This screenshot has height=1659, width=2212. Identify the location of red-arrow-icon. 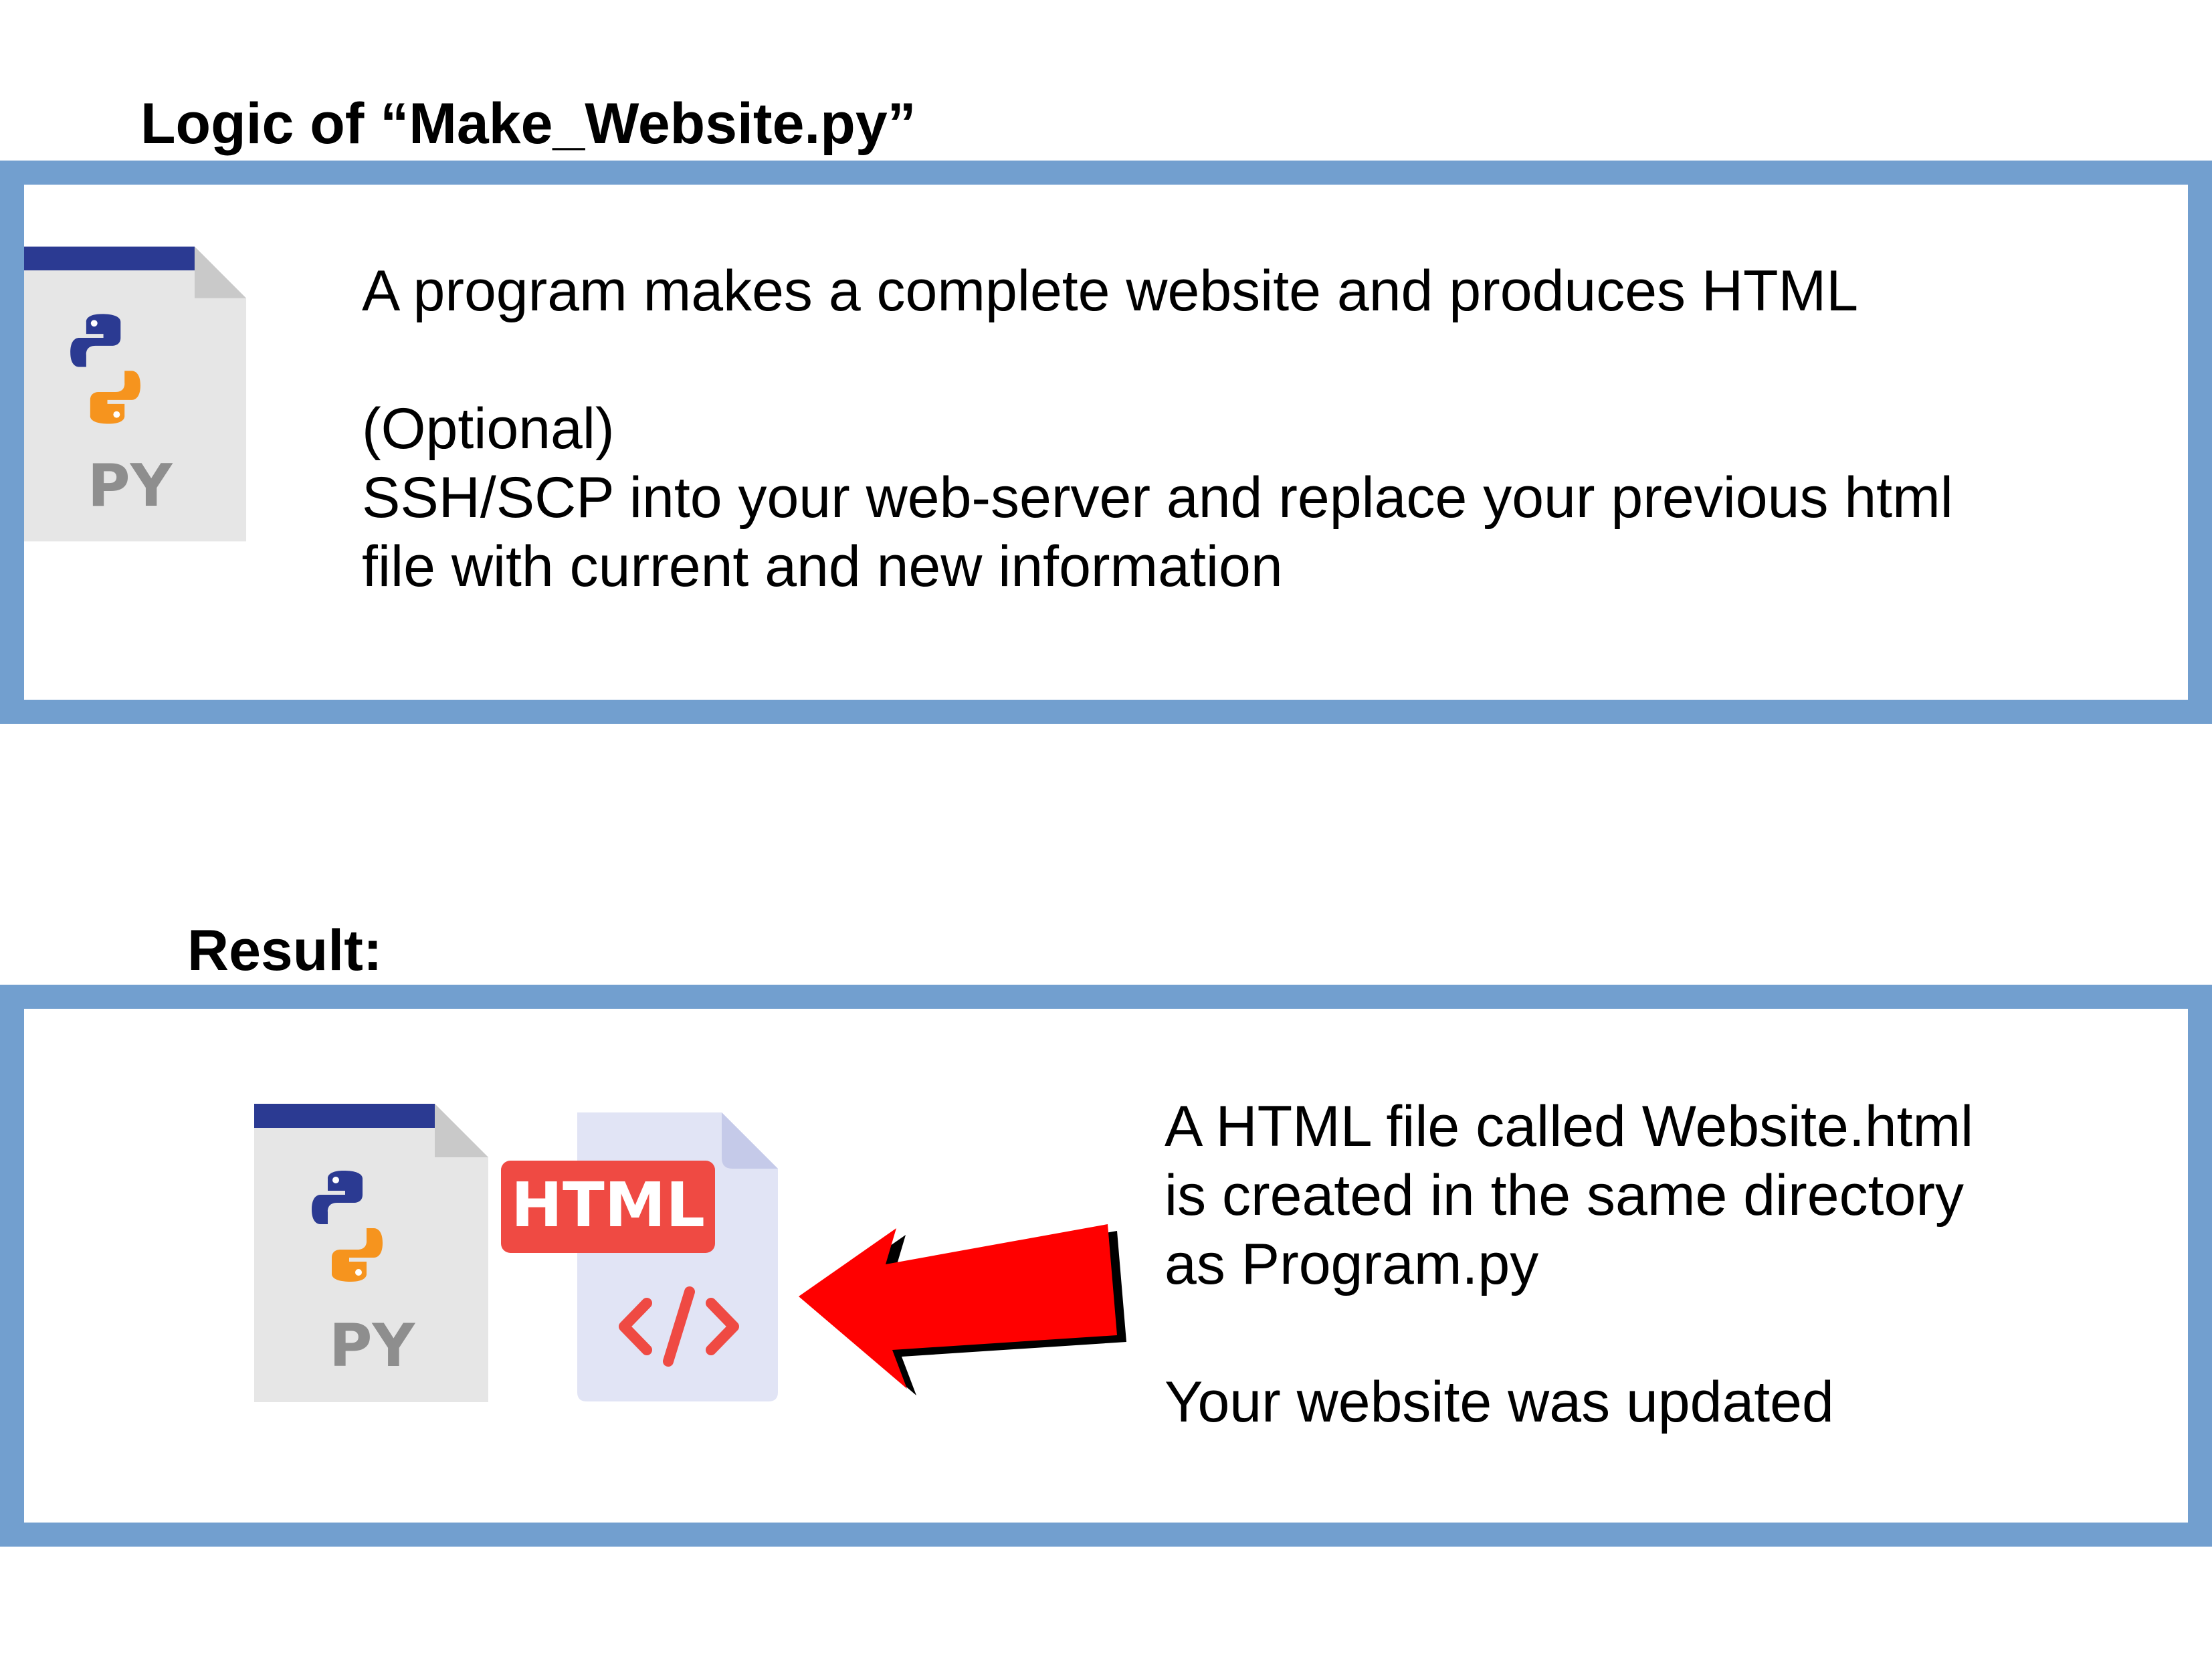
(962, 1309).